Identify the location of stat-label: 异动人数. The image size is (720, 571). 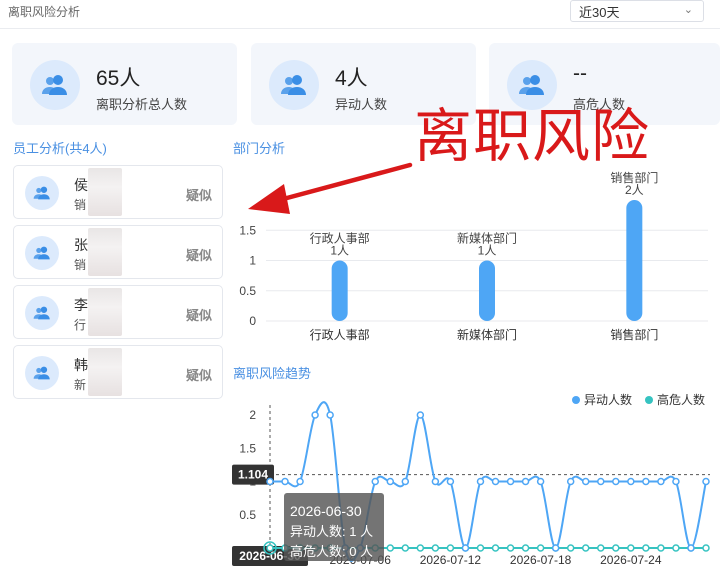
(361, 104).